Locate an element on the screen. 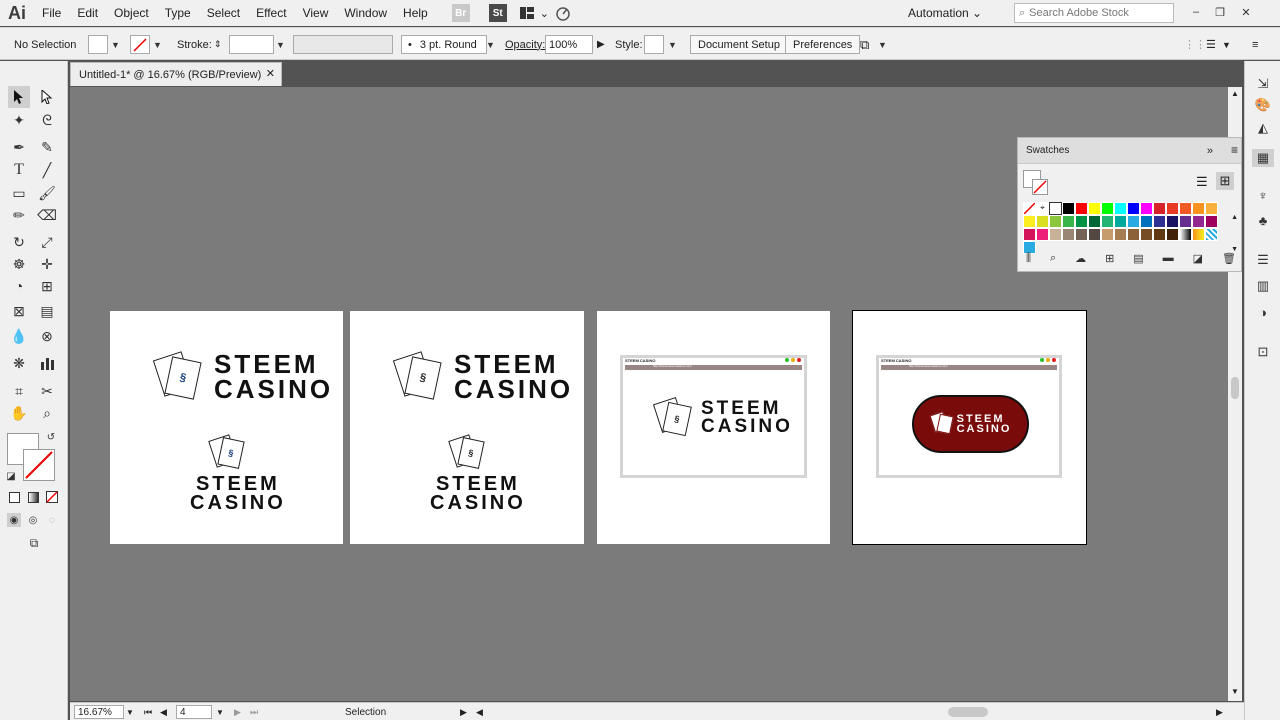 This screenshot has height=720, width=1280. opacity-input: 100% is located at coordinates (569, 44).